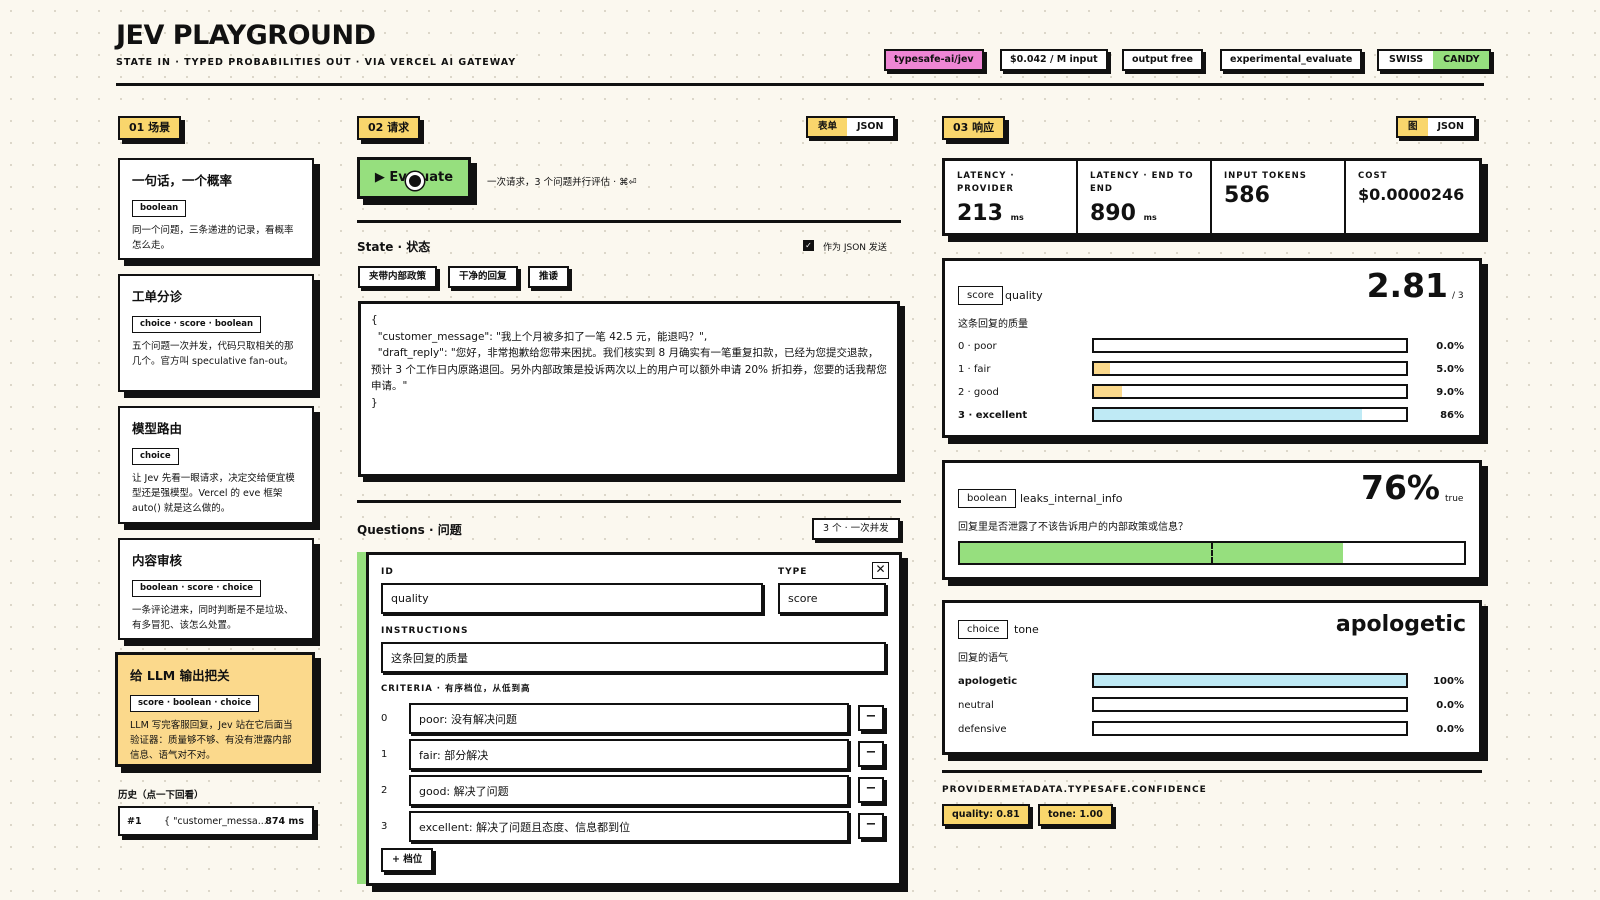 Image resolution: width=1600 pixels, height=900 pixels. What do you see at coordinates (1373, 176) in the screenshot?
I see `metric-label: COST` at bounding box center [1373, 176].